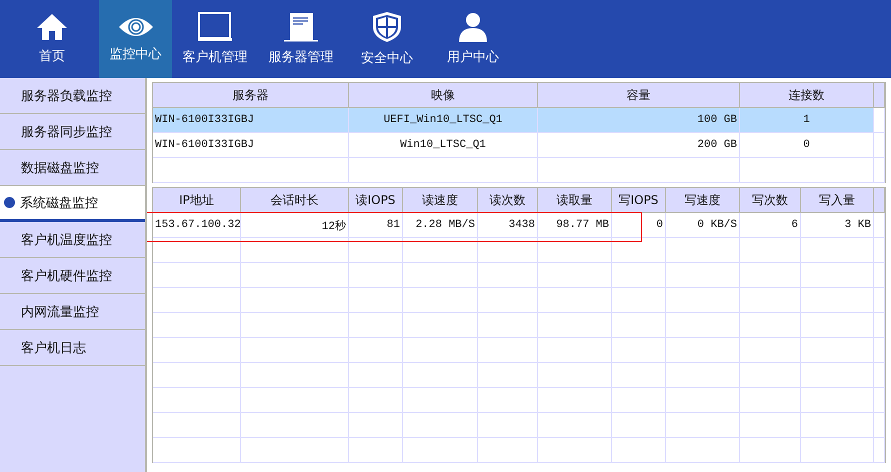 Image resolution: width=891 pixels, height=472 pixels. I want to click on table-cell: 2.28 MB/S, so click(440, 225).